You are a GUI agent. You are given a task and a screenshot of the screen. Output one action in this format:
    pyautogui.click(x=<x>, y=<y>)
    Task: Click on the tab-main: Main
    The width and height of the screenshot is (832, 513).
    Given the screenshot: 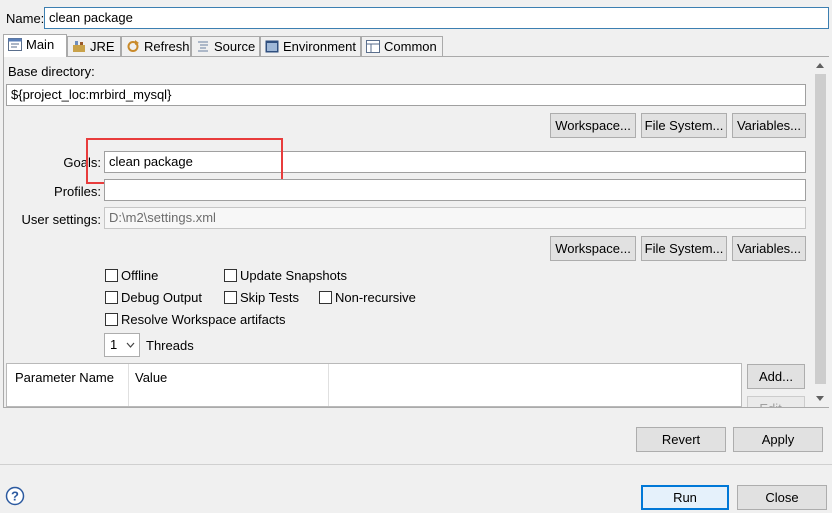 What is the action you would take?
    pyautogui.click(x=35, y=45)
    